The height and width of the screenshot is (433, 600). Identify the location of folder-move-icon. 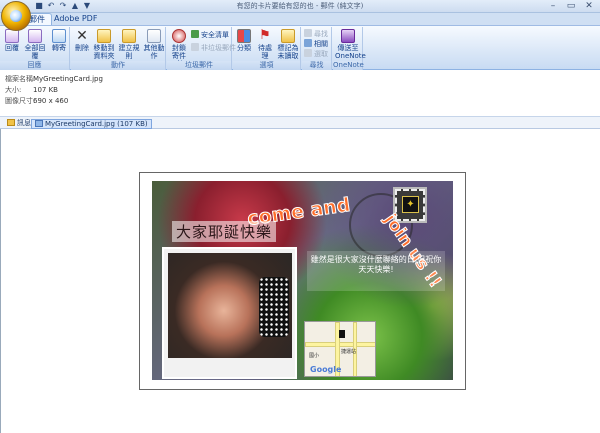
(104, 36).